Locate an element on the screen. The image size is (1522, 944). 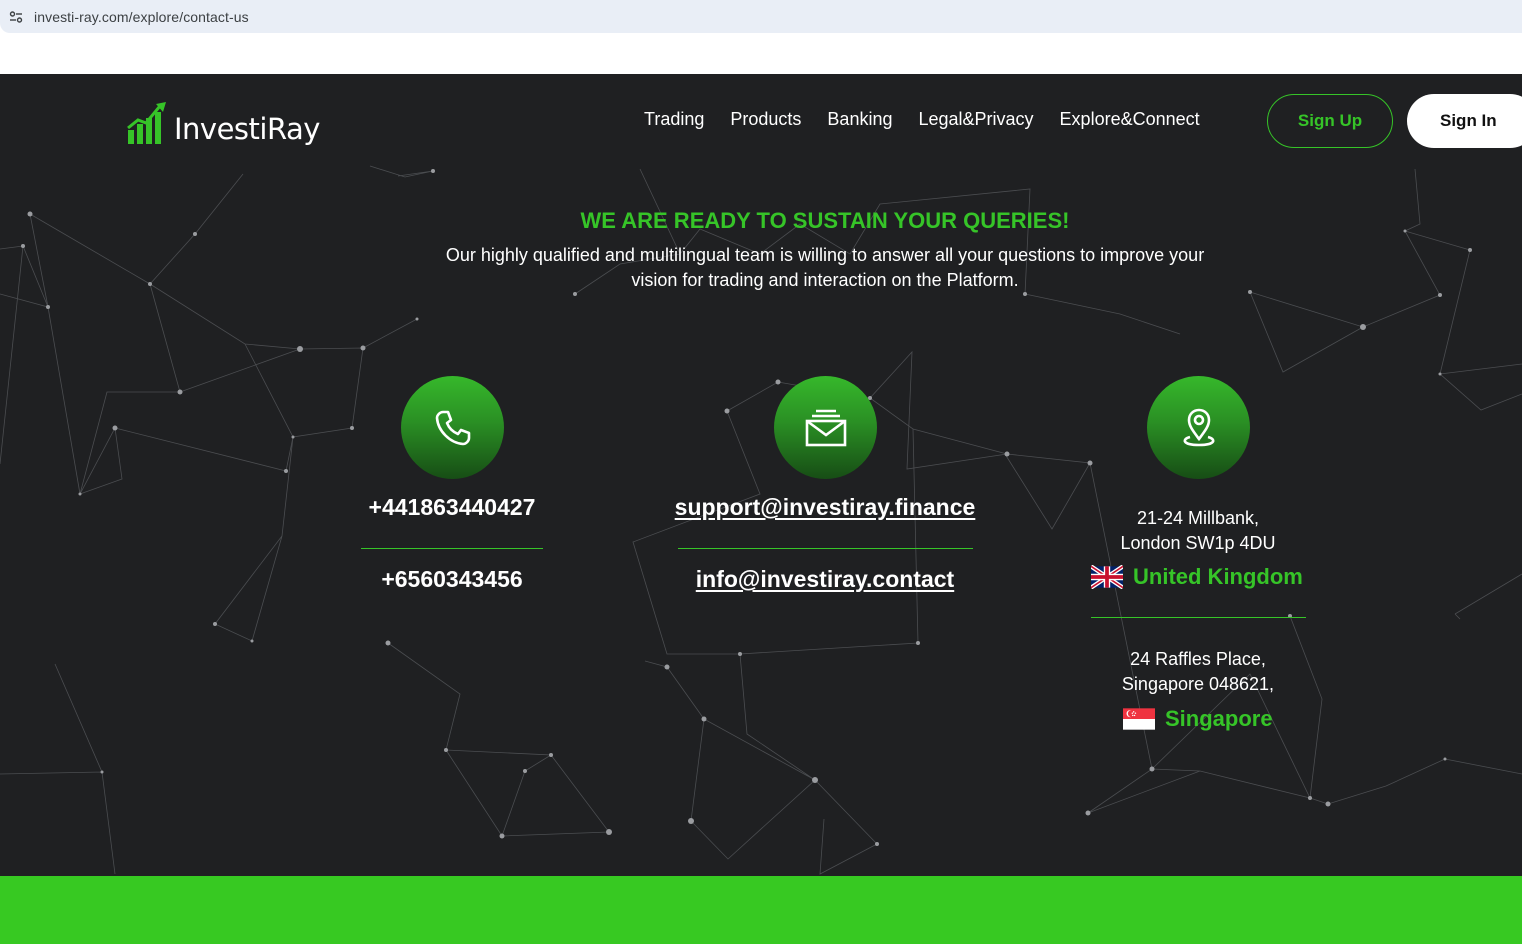
url-text: investi-ray.com/explore/contact-us is located at coordinates (141, 17).